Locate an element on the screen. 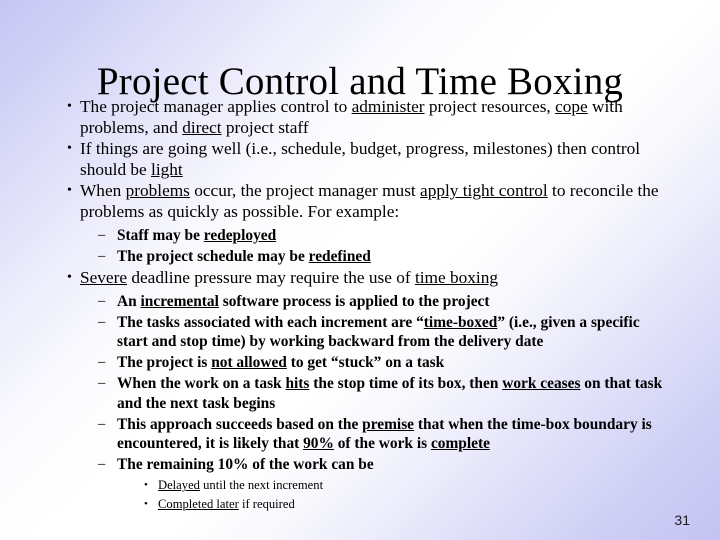  bullet-level2: – Staff may be redeployed is located at coordinates (383, 235).